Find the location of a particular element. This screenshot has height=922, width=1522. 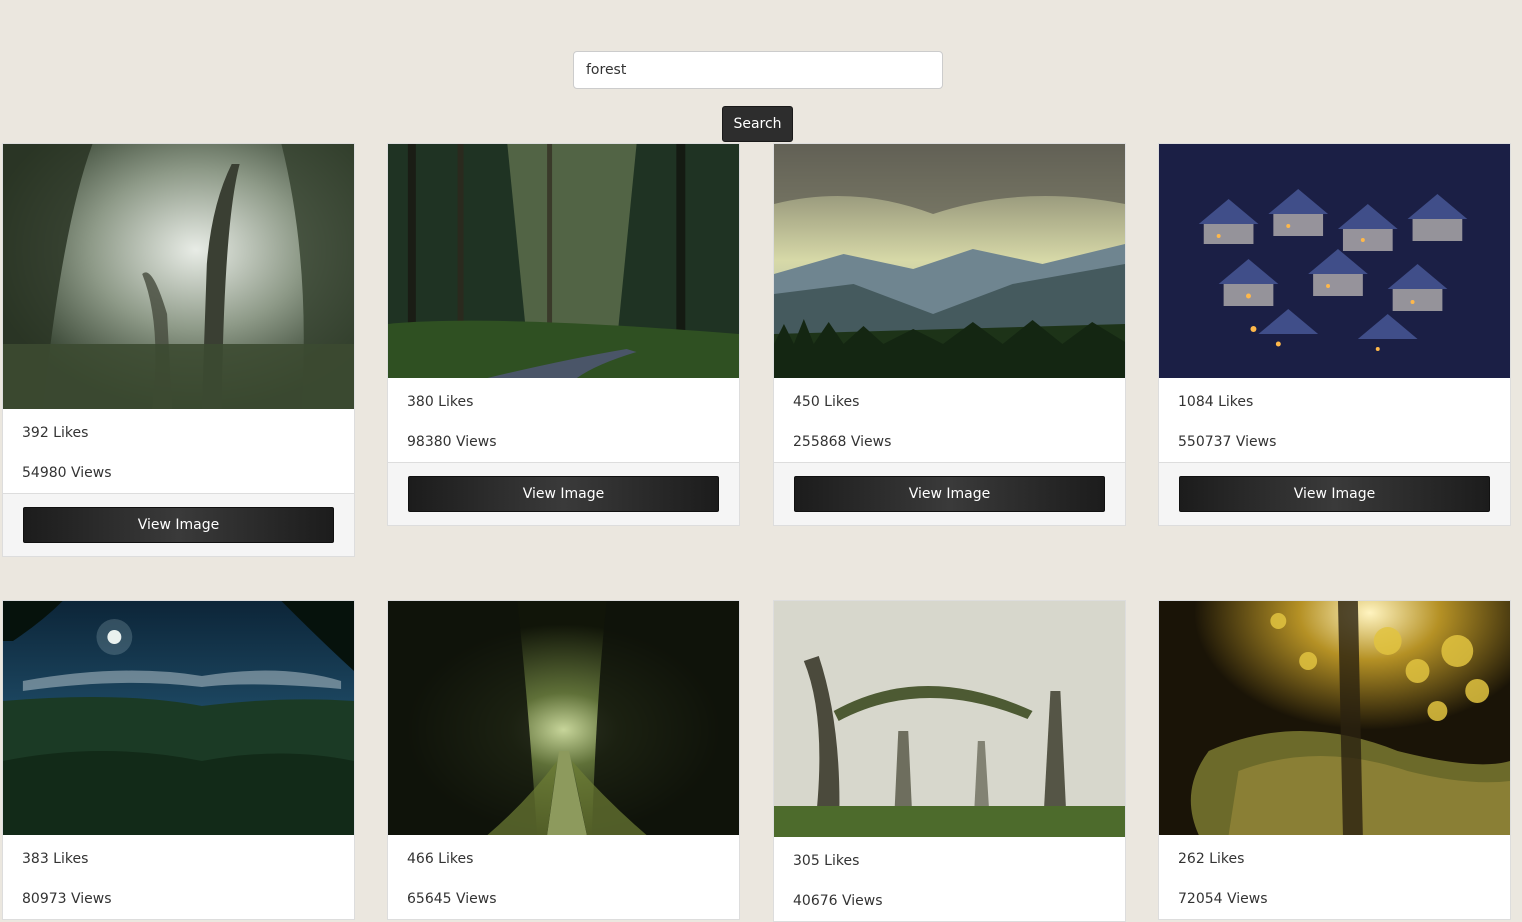

likes-count: 450 Likes is located at coordinates (826, 402).